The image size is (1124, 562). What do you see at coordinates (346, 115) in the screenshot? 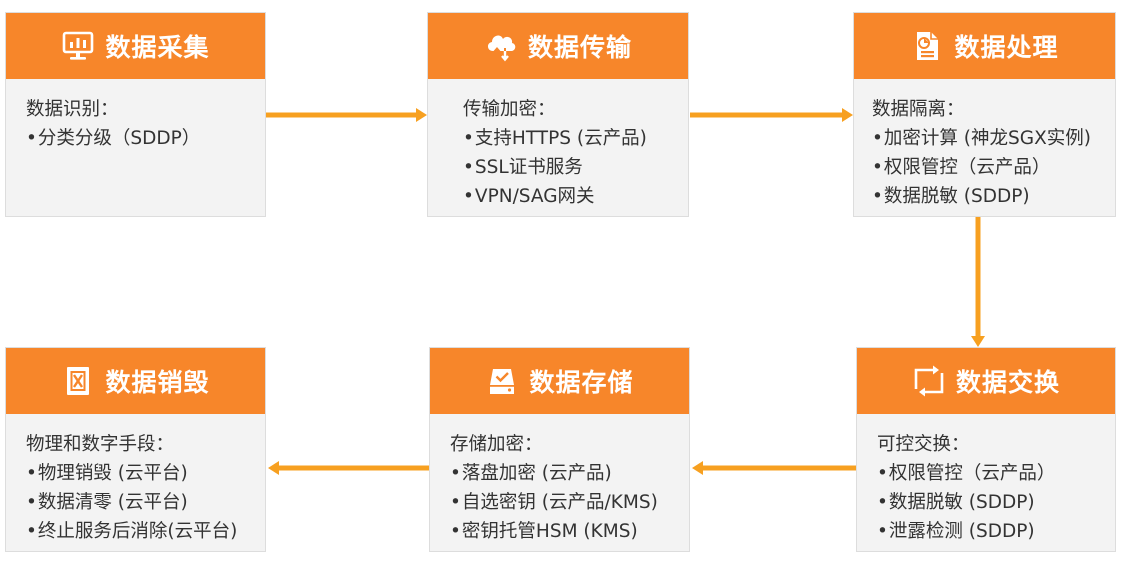
I see `arrow-collection-to-transfer` at bounding box center [346, 115].